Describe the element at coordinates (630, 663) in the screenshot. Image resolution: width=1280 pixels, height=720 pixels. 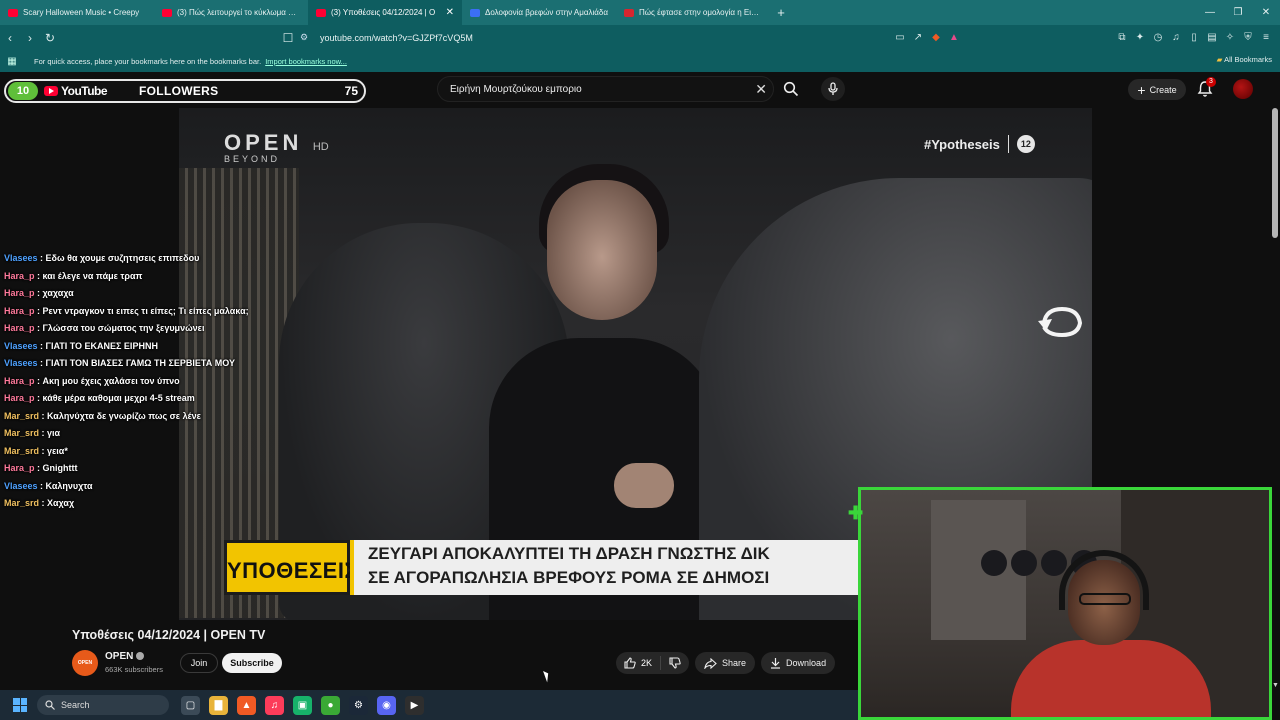
I see `thumbs-up-icon` at that location.